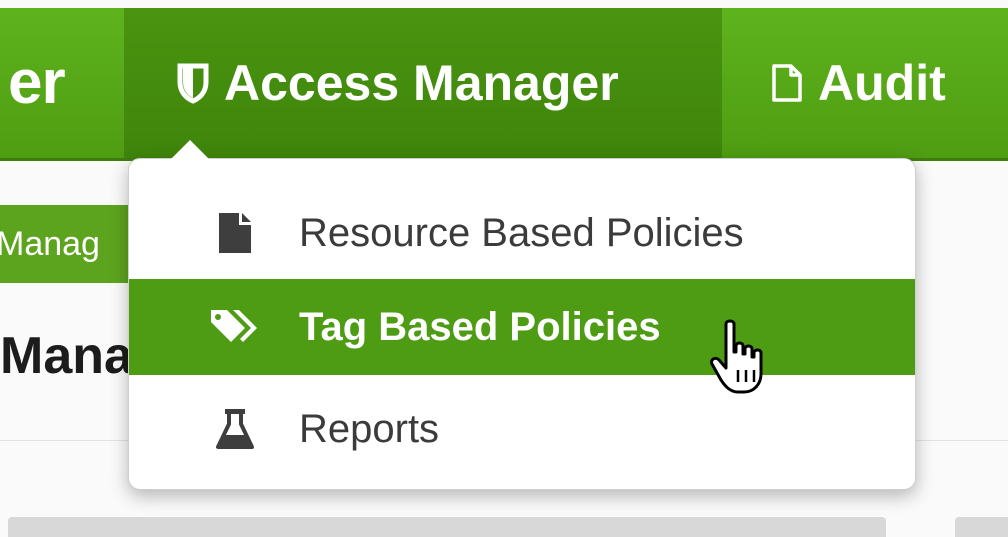  What do you see at coordinates (369, 429) in the screenshot?
I see `menu-item-label: Reports` at bounding box center [369, 429].